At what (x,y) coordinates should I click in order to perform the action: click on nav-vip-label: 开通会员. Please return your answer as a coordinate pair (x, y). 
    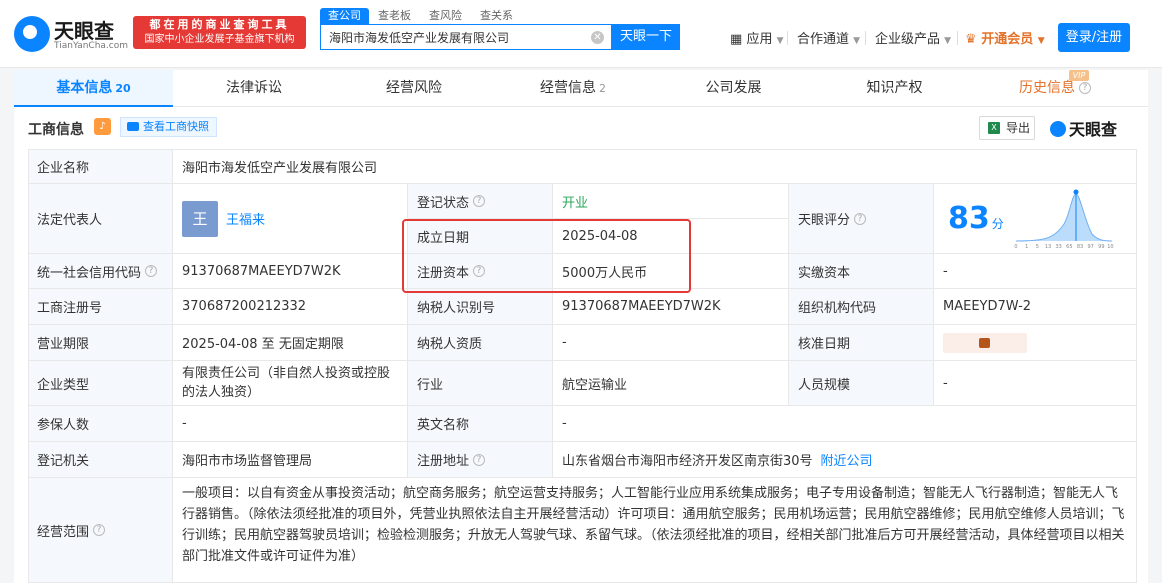
    Looking at the image, I should click on (1007, 39).